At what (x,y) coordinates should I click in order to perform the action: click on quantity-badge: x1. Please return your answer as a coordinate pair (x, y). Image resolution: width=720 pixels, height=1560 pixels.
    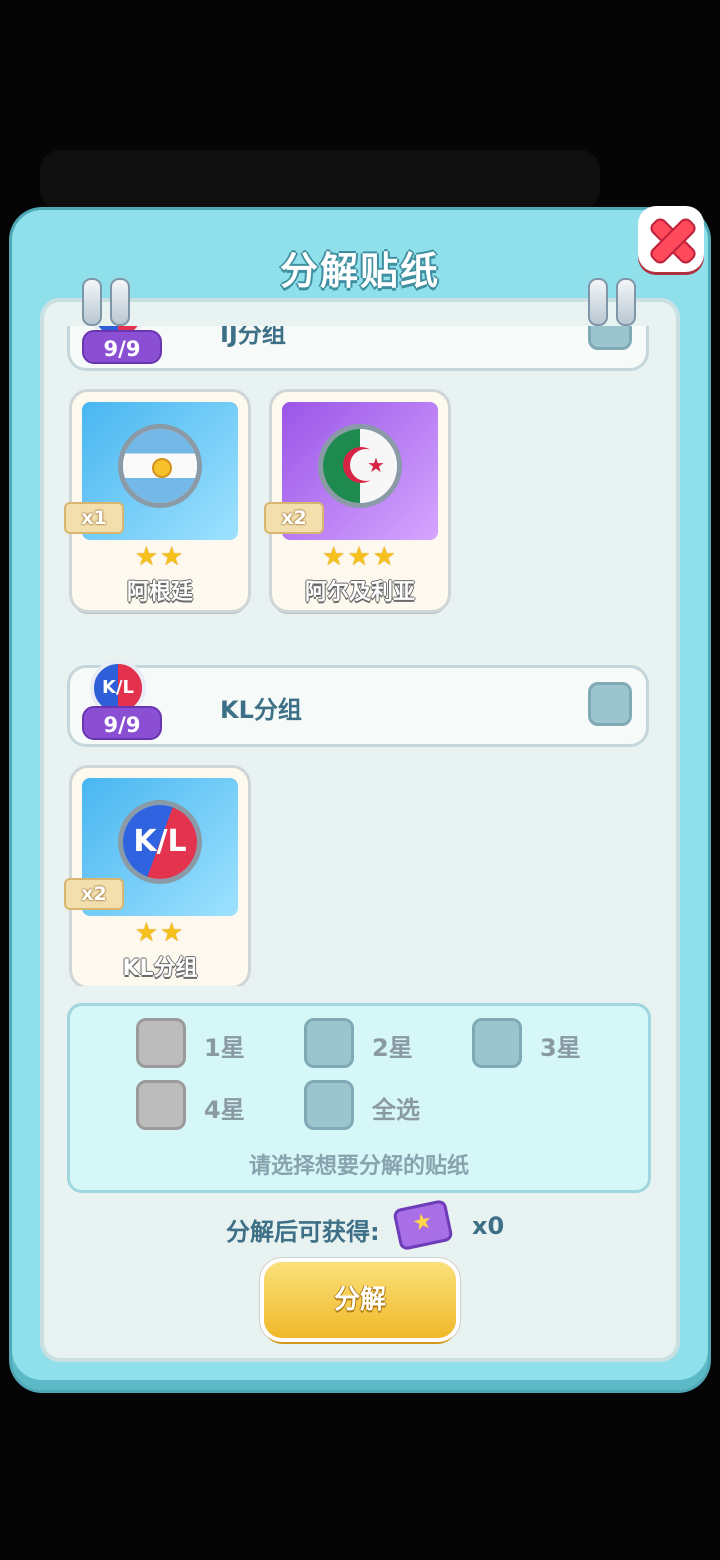
    Looking at the image, I should click on (94, 518).